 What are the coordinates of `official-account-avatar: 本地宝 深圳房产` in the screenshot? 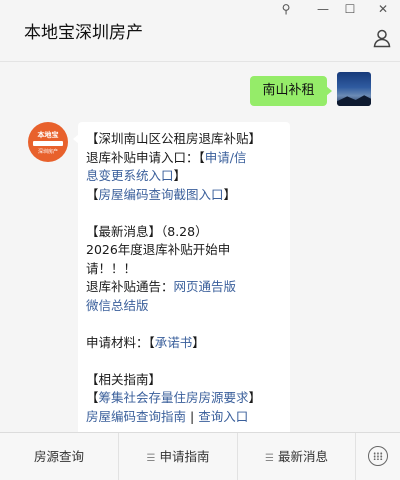 It's located at (48, 142).